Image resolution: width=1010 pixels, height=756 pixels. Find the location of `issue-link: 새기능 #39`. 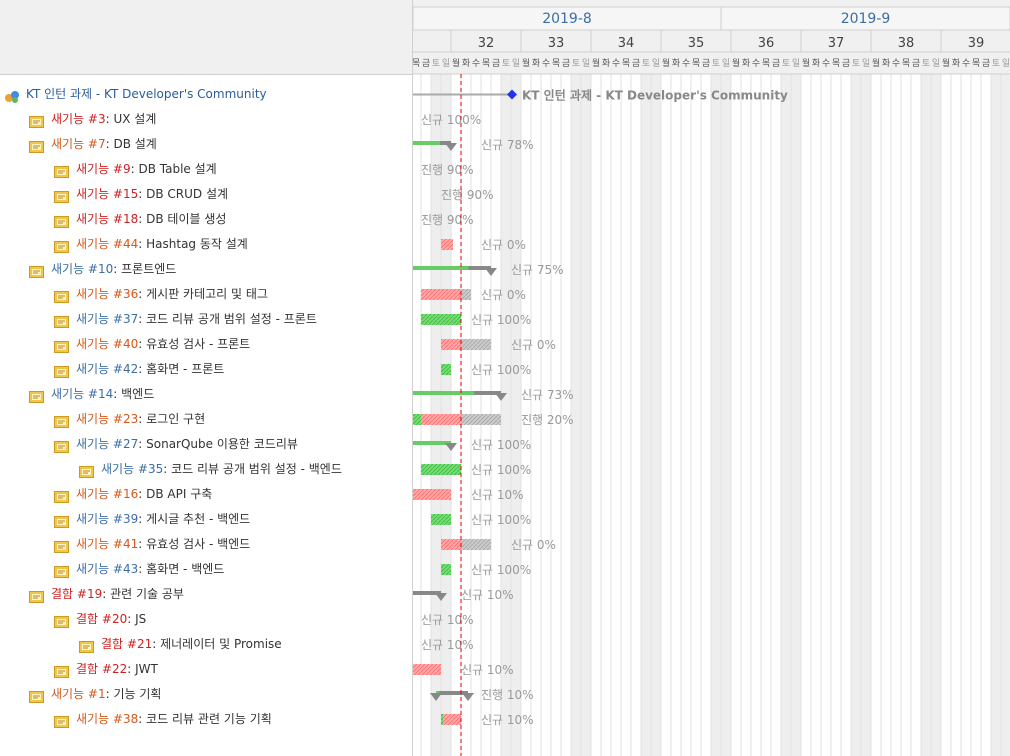

issue-link: 새기능 #39 is located at coordinates (107, 519).